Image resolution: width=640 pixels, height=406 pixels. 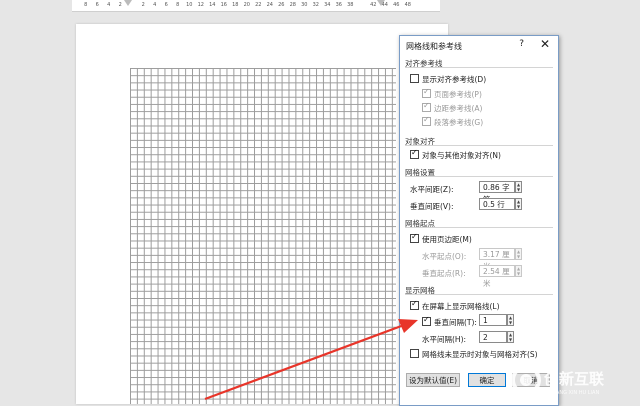 I want to click on watermark-sub: CHUANG XIN HU LIAN, so click(x=572, y=393).